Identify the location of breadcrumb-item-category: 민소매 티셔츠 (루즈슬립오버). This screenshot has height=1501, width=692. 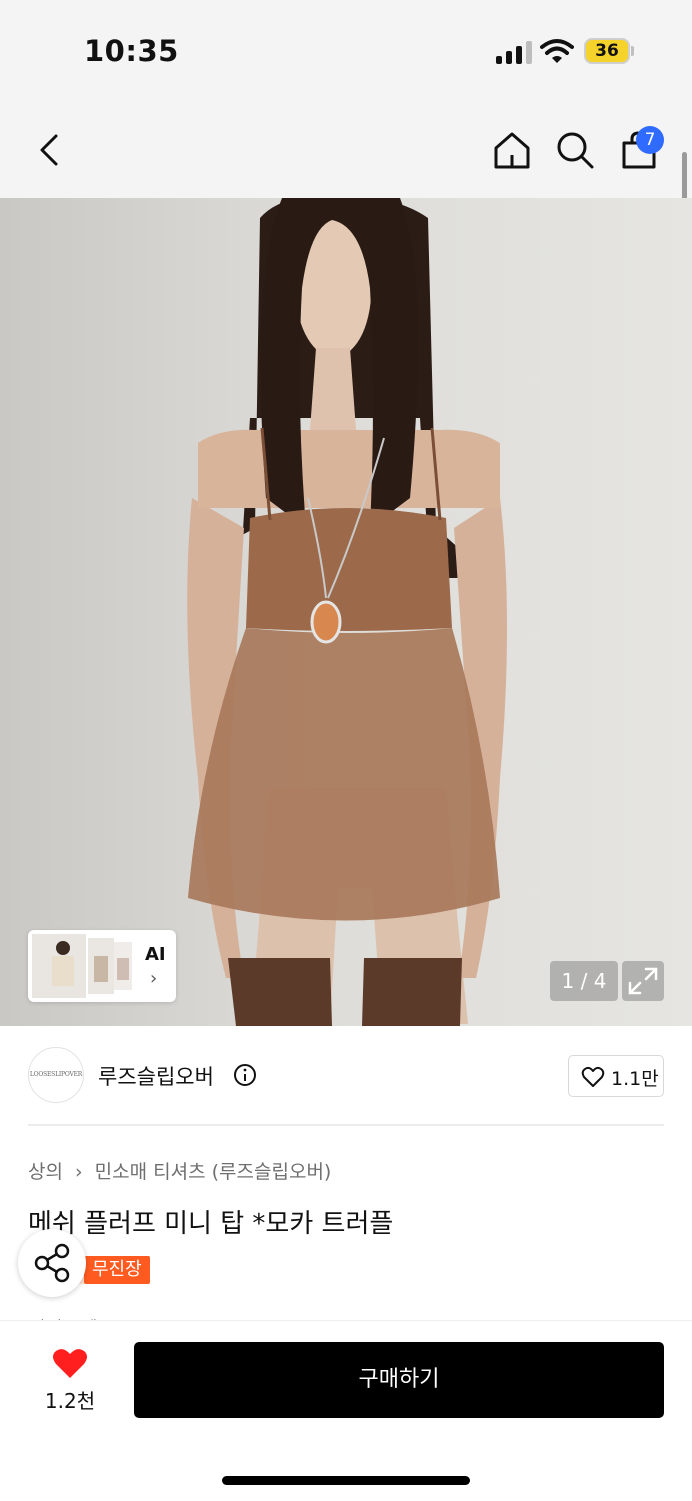
(213, 1170).